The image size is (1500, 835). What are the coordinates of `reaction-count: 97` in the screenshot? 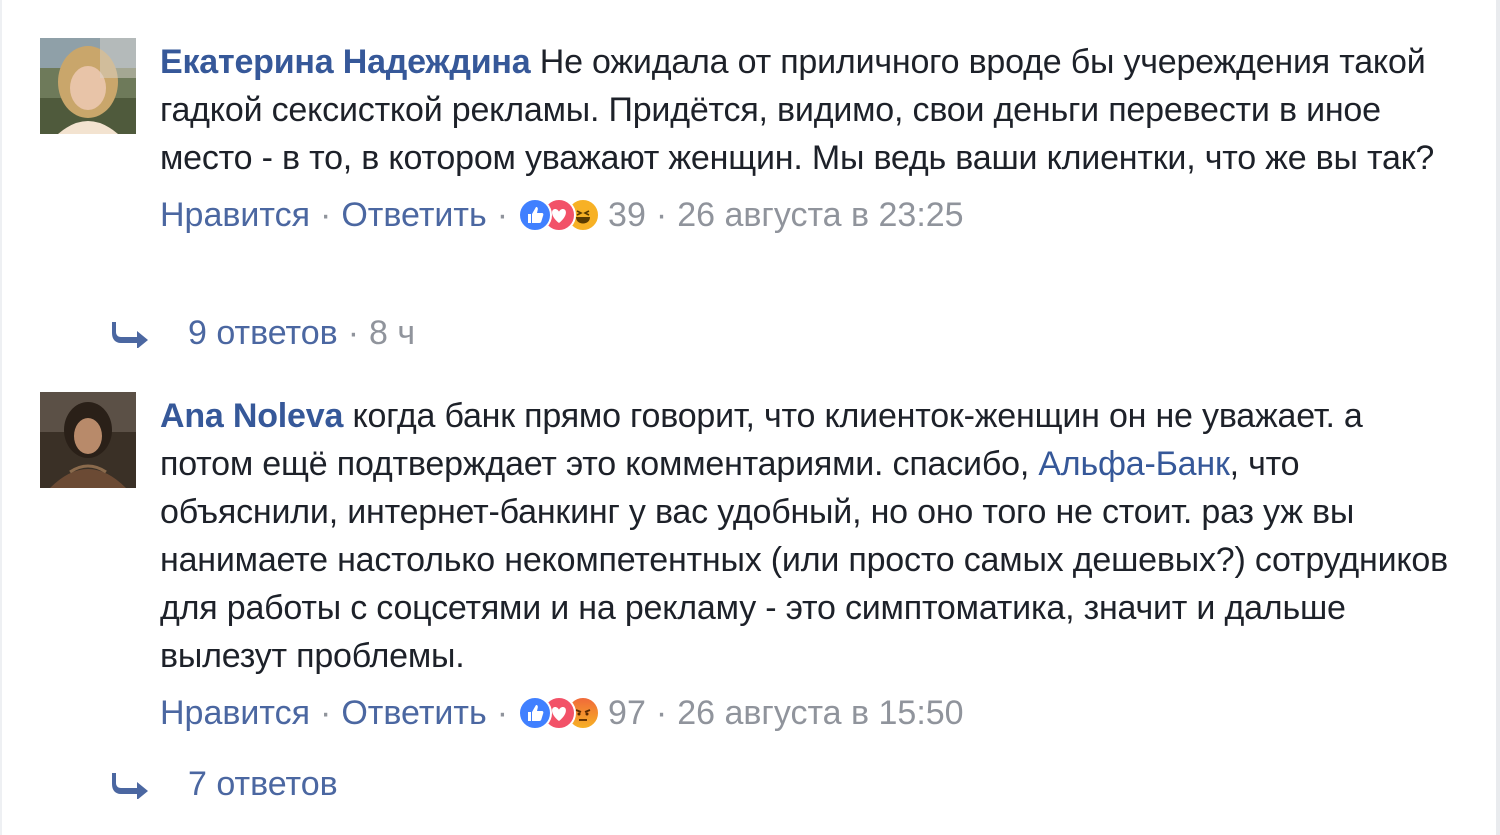 It's located at (627, 713).